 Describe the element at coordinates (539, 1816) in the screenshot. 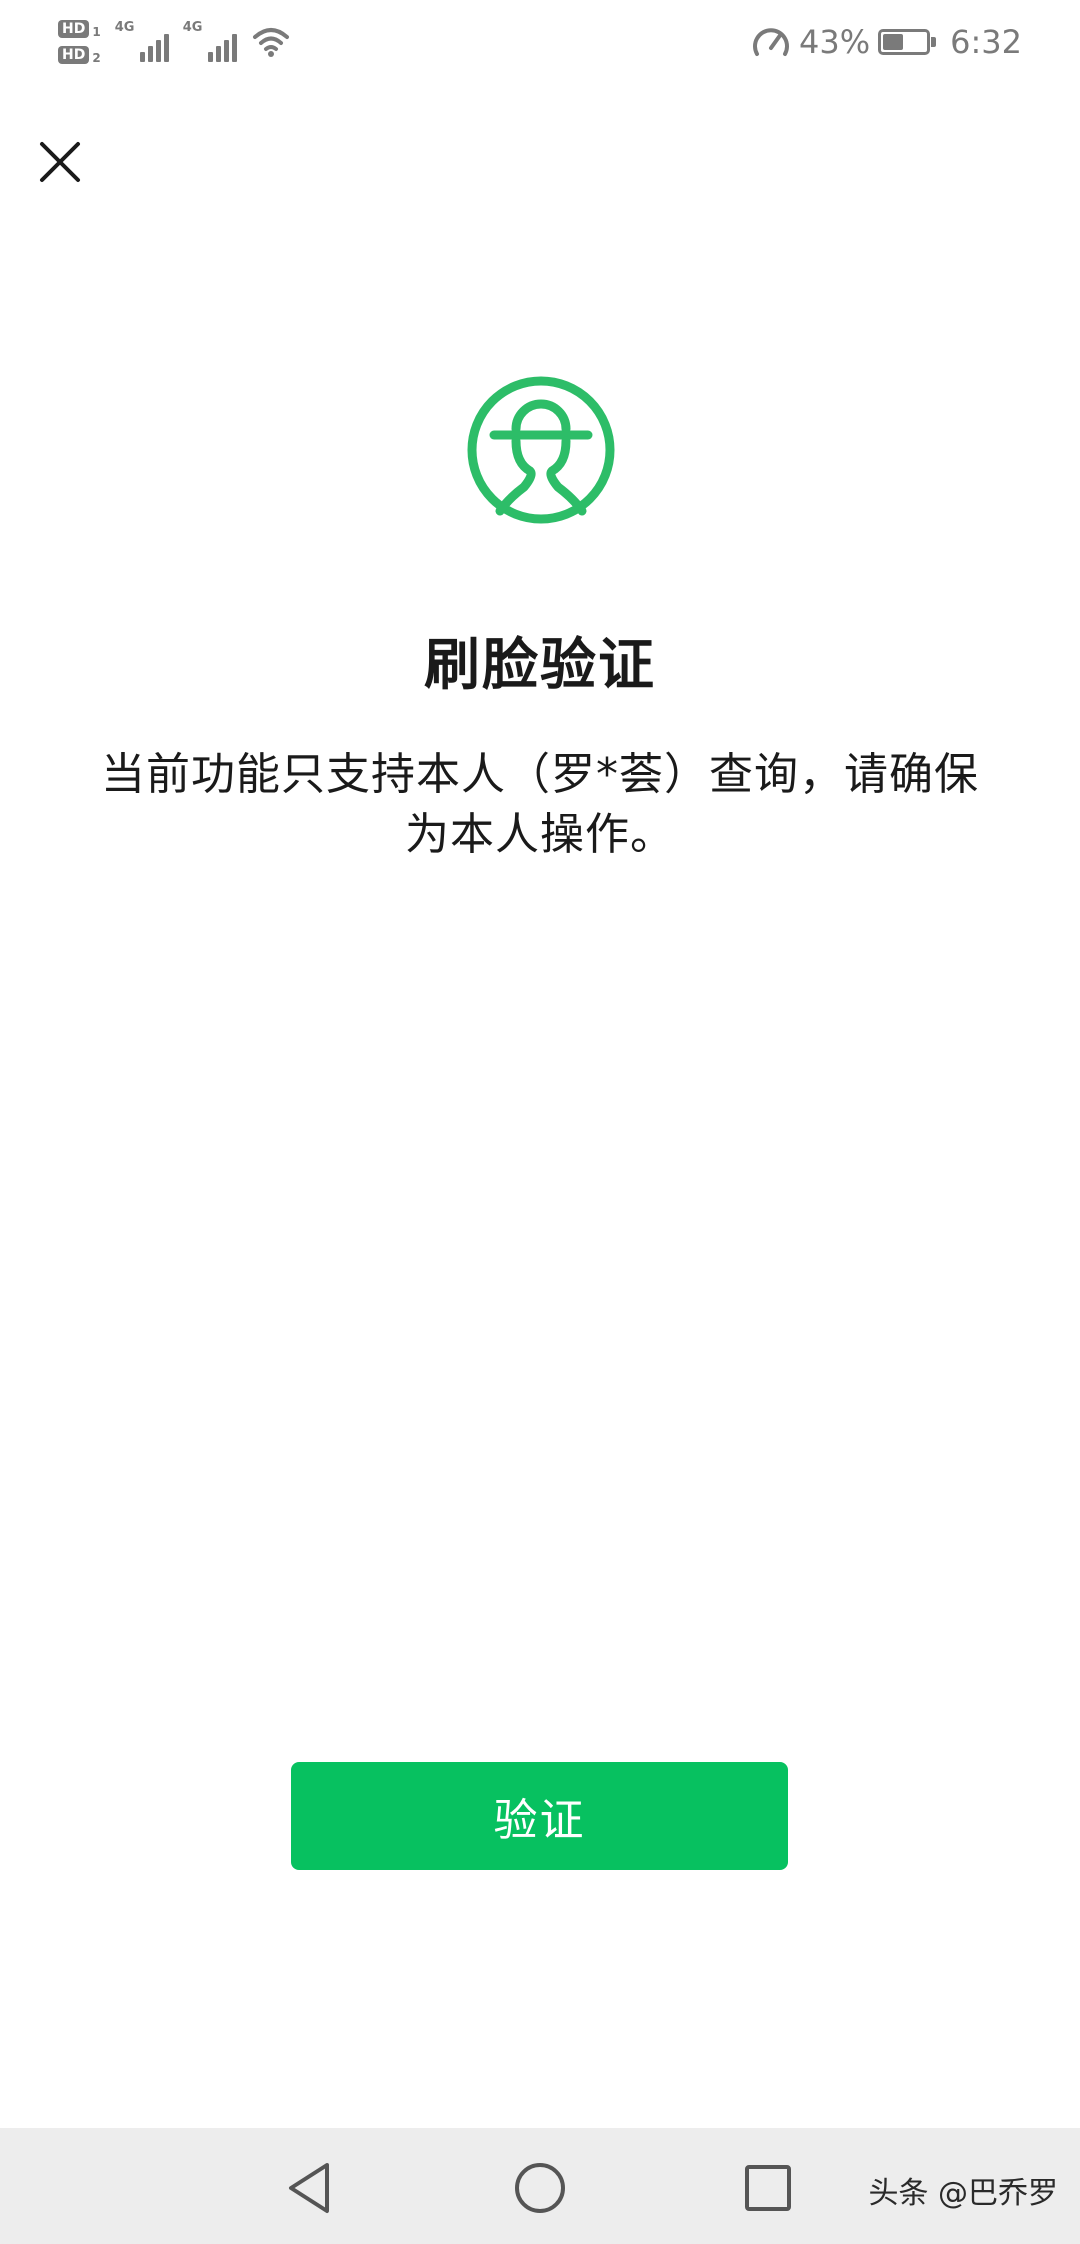

I see `verify-button: 验证` at that location.